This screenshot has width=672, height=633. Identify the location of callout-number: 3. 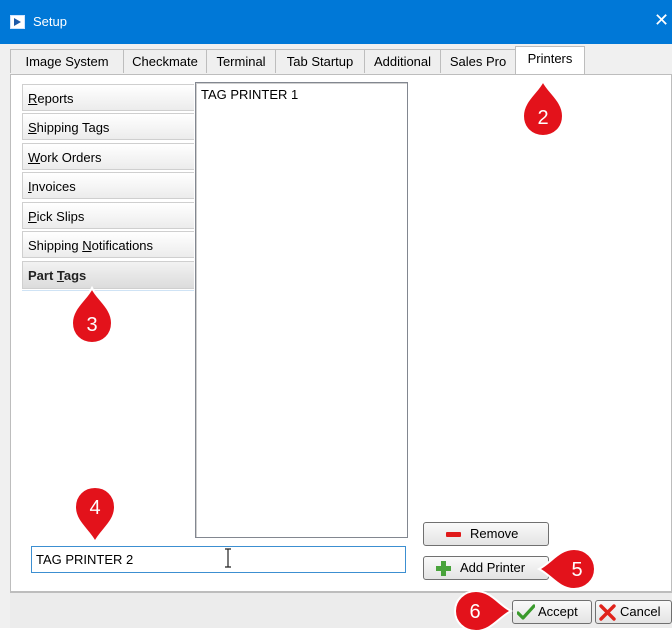
(91, 325).